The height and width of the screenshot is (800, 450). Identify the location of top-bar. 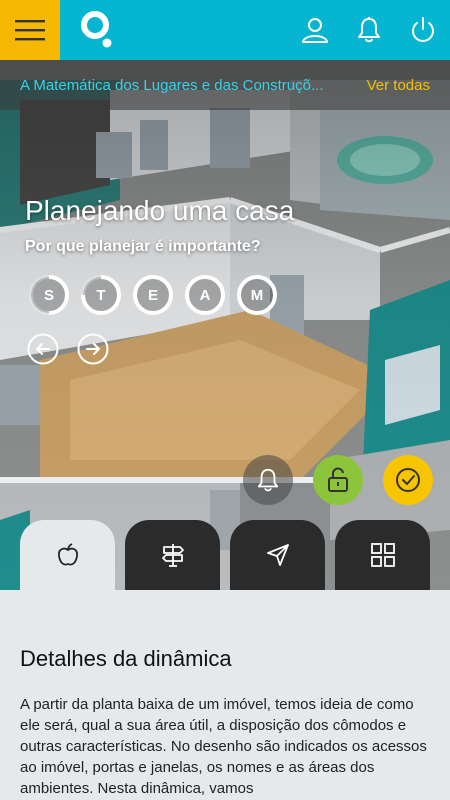
(225, 30).